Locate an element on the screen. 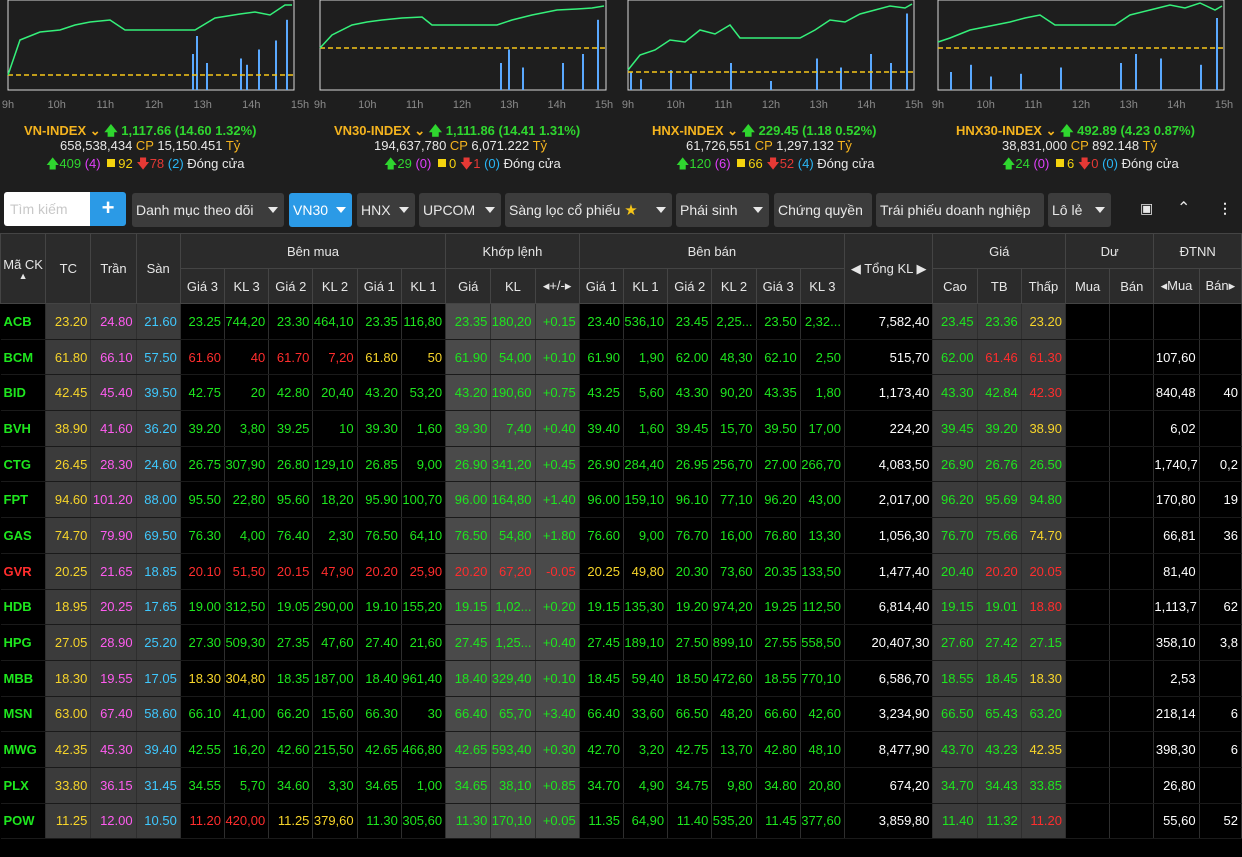 The width and height of the screenshot is (1242, 857). cell-average: 42.84 is located at coordinates (999, 393).